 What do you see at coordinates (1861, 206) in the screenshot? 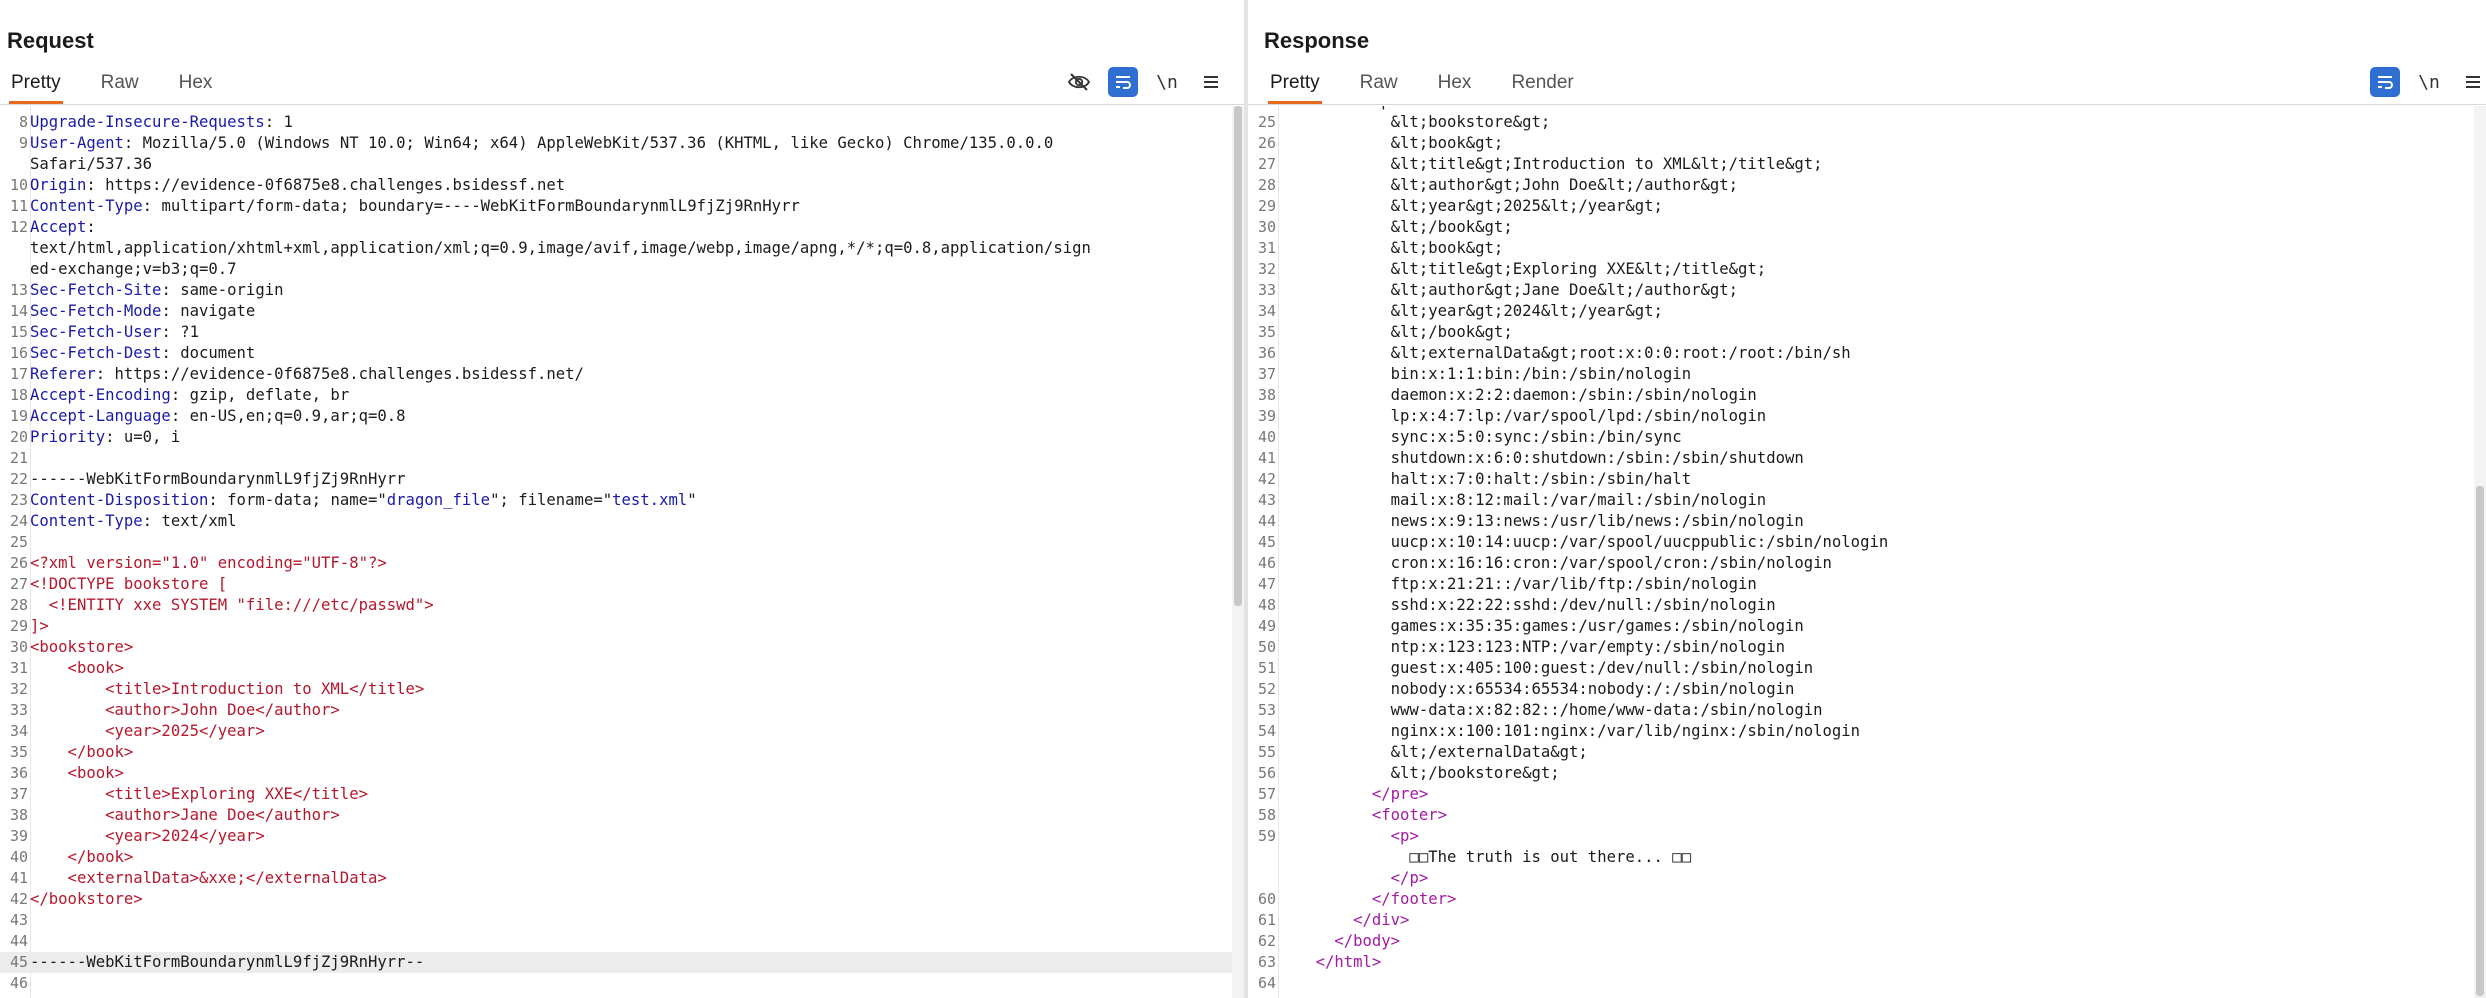
I see `code-line: 29 &lt;year&gt;2025&lt;/year&gt;` at bounding box center [1861, 206].